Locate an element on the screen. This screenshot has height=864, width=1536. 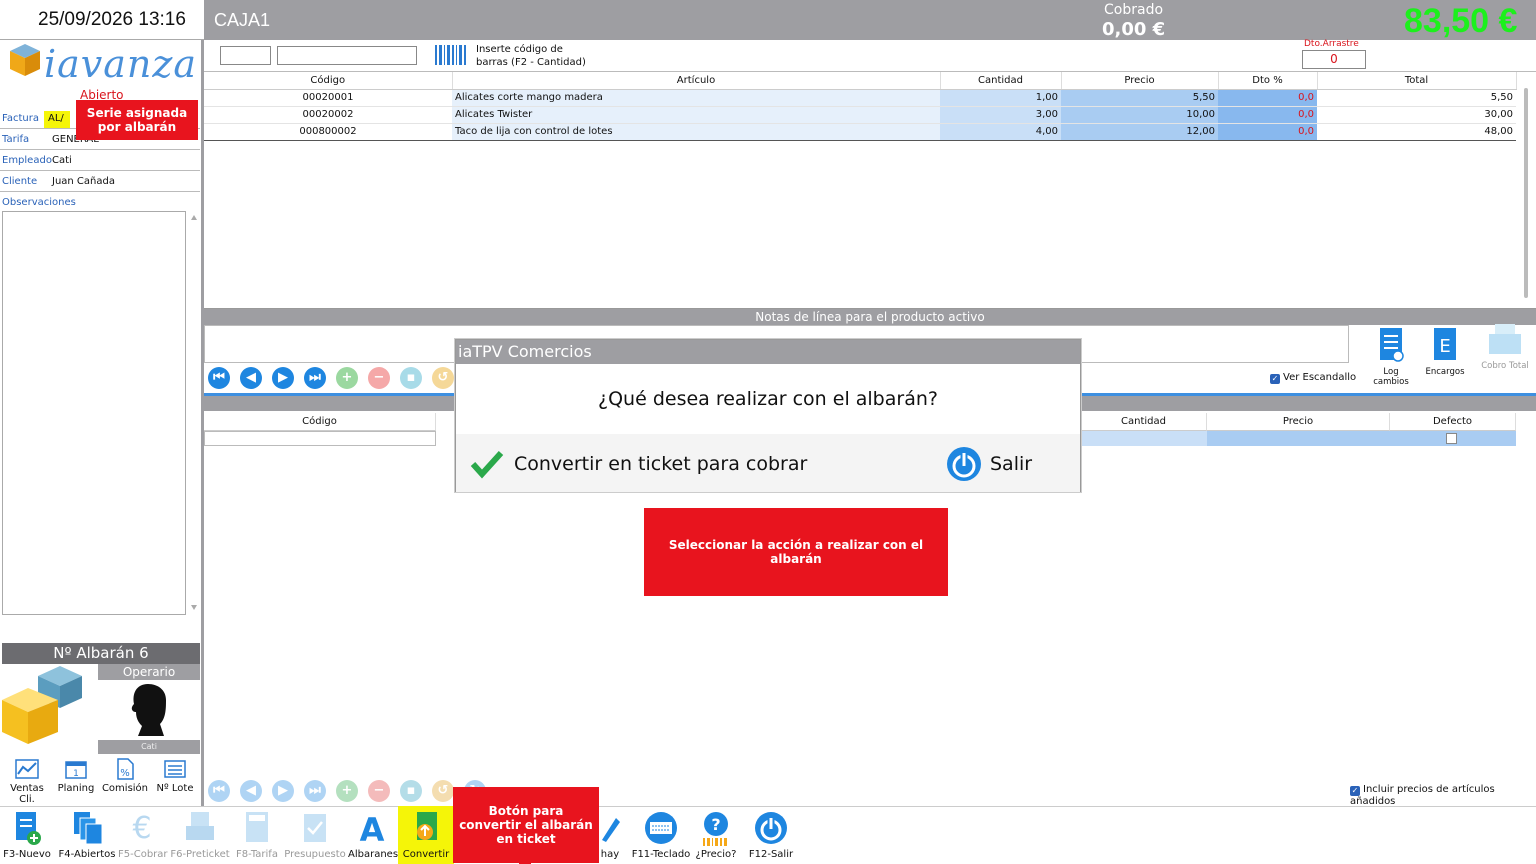
nuevo-button: F3-Nuevo is located at coordinates (27, 835).